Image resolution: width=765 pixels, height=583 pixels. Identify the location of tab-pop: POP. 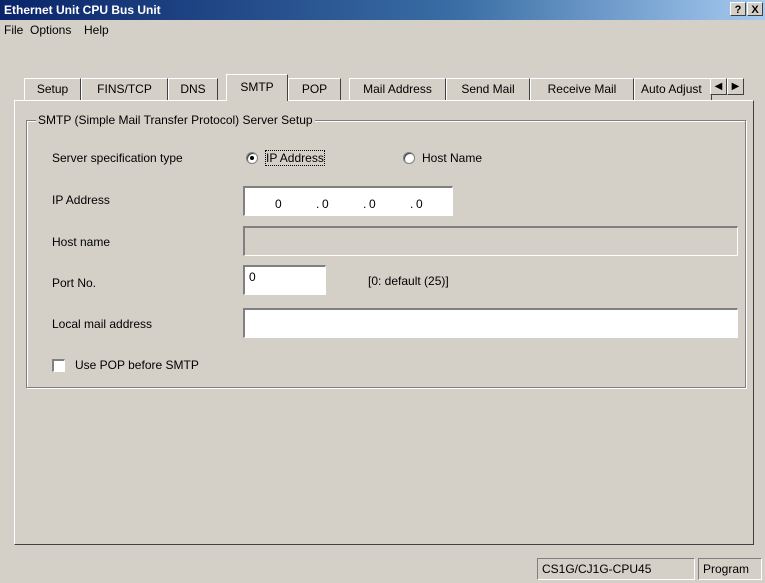
(314, 89).